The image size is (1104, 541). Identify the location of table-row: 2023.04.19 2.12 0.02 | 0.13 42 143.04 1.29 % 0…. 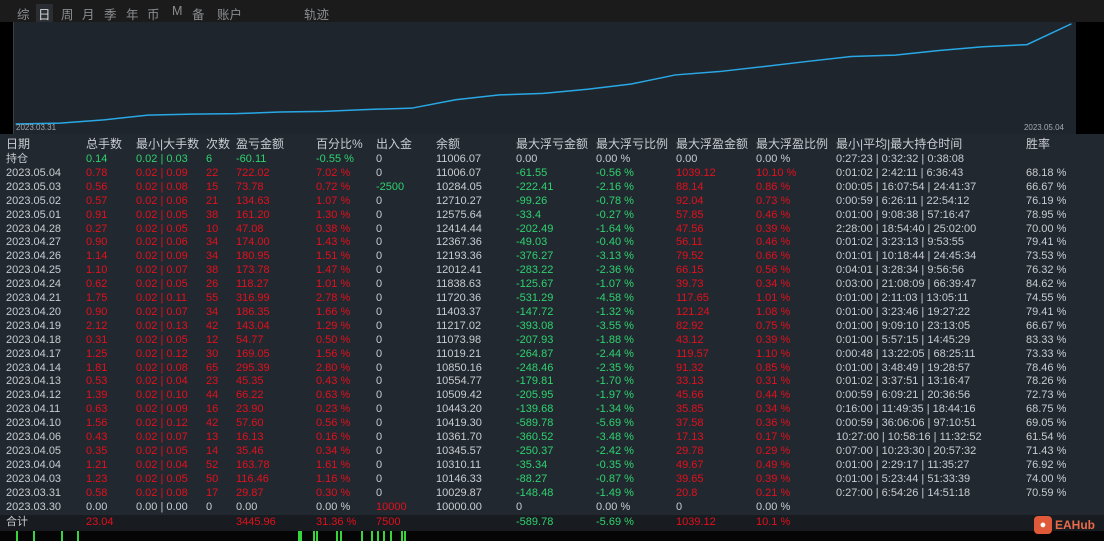
(552, 326).